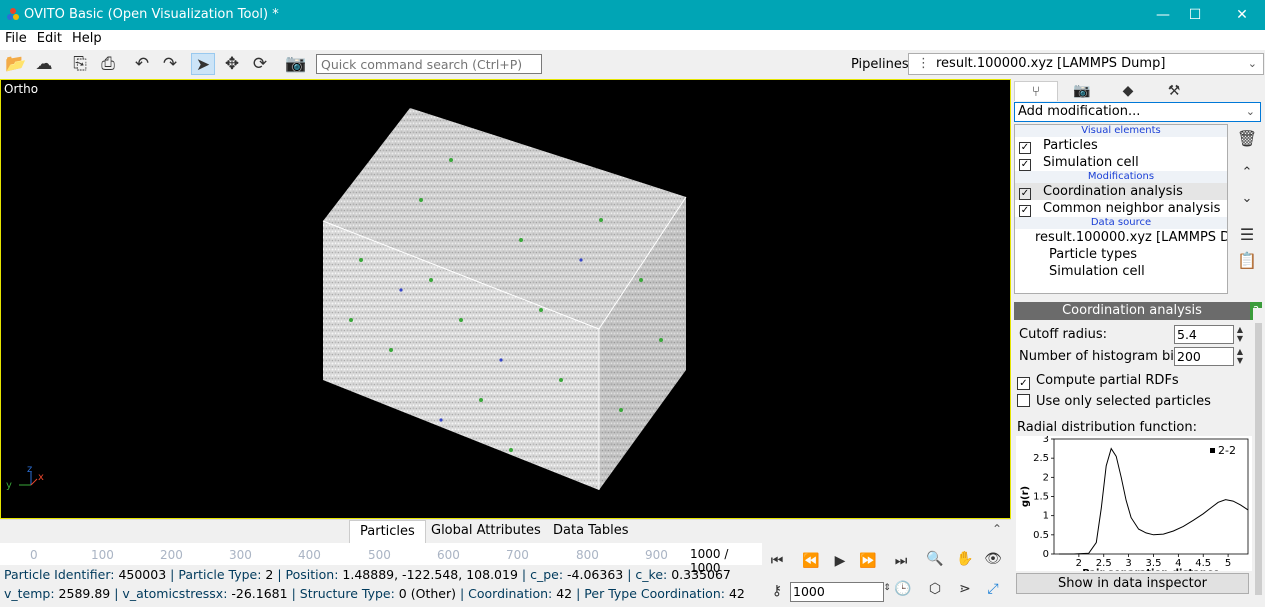  Describe the element at coordinates (1121, 131) in the screenshot. I see `section-visual-elements: Visual elements` at that location.